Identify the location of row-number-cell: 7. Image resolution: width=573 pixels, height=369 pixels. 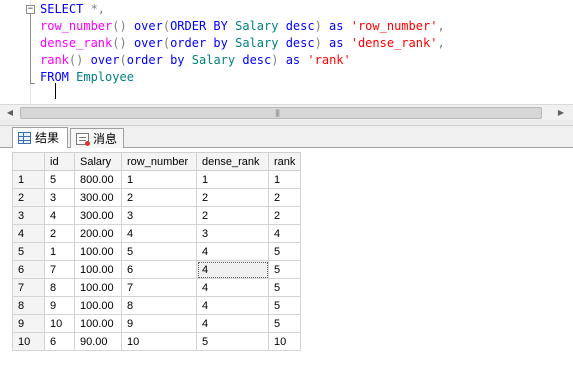
(28, 287).